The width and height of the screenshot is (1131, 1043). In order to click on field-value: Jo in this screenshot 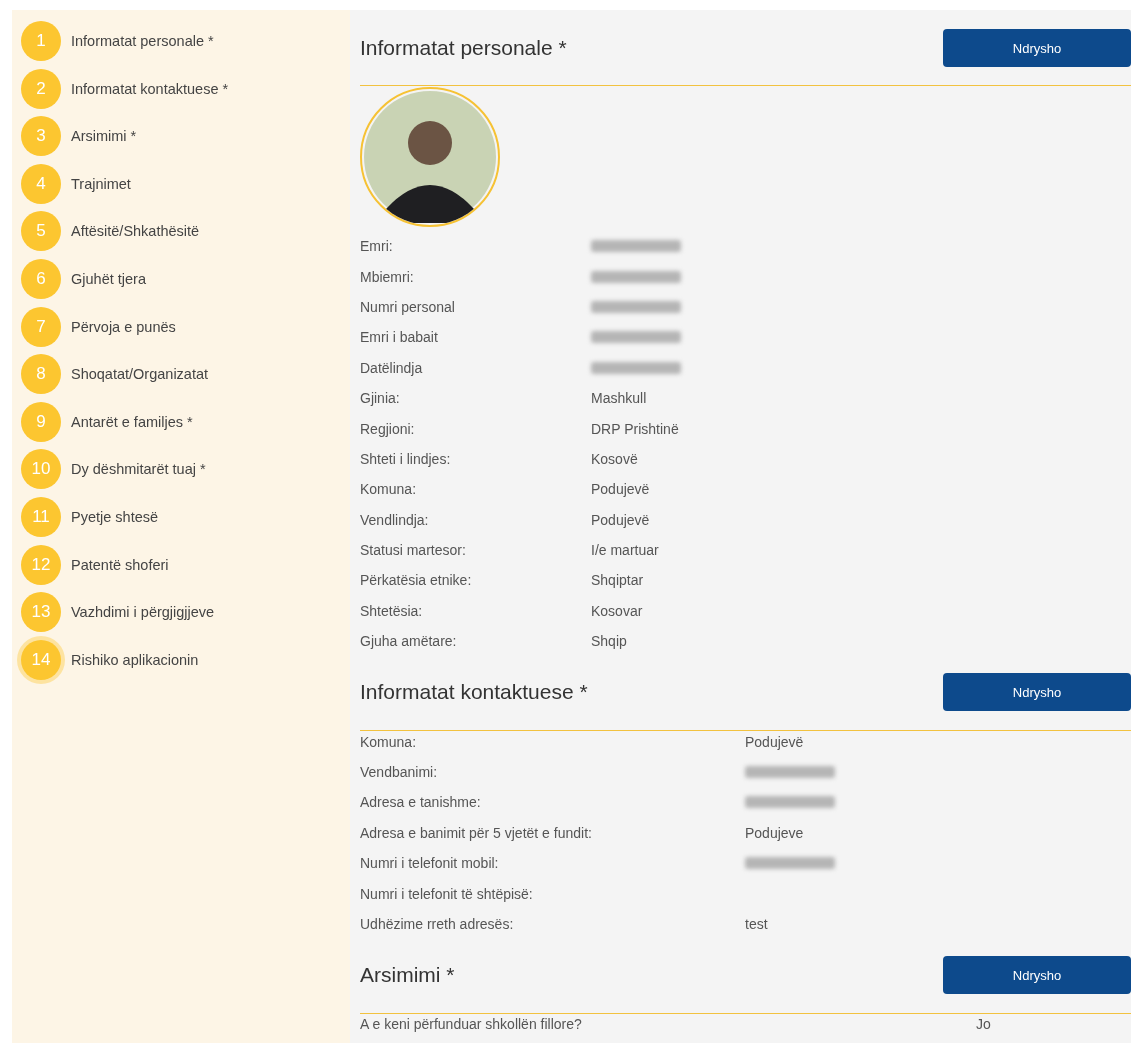, I will do `click(983, 1024)`.